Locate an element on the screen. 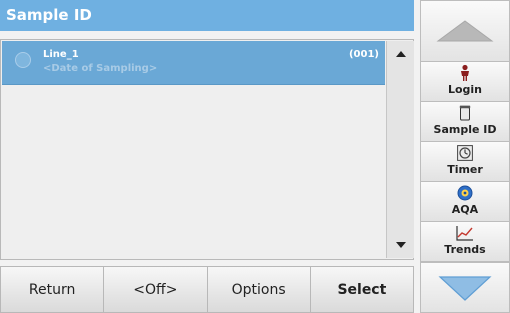  person-icon is located at coordinates (465, 72).